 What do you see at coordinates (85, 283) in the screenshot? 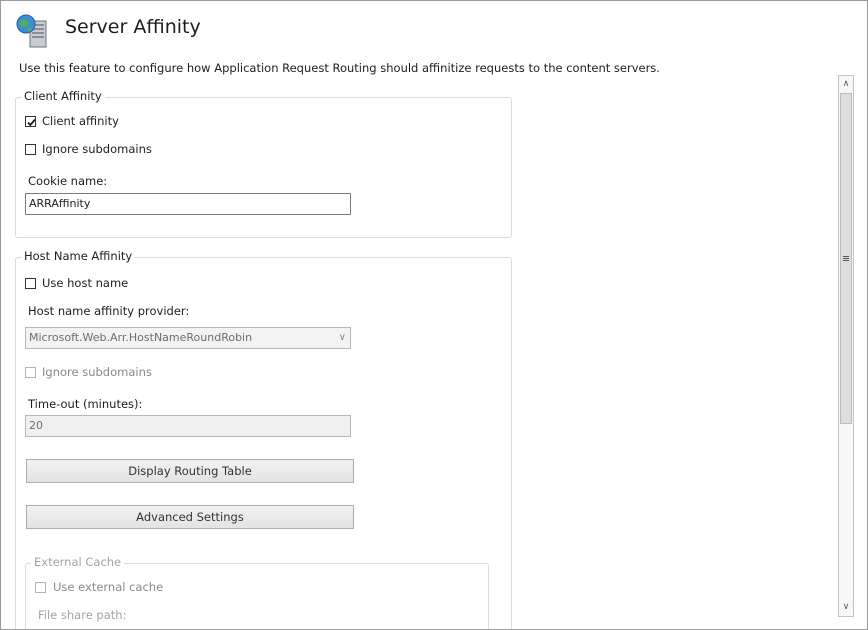
I see `use-host-name-label: Use host name` at bounding box center [85, 283].